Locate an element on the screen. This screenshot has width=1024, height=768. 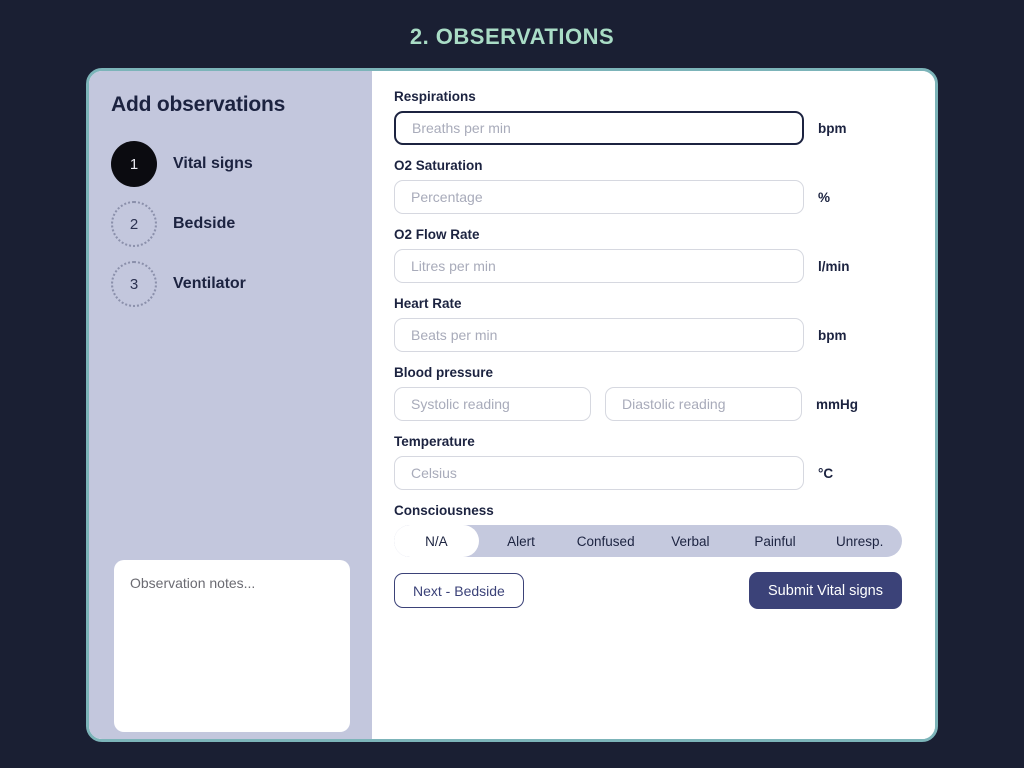
input-blood-pressure-diastolic is located at coordinates (703, 404).